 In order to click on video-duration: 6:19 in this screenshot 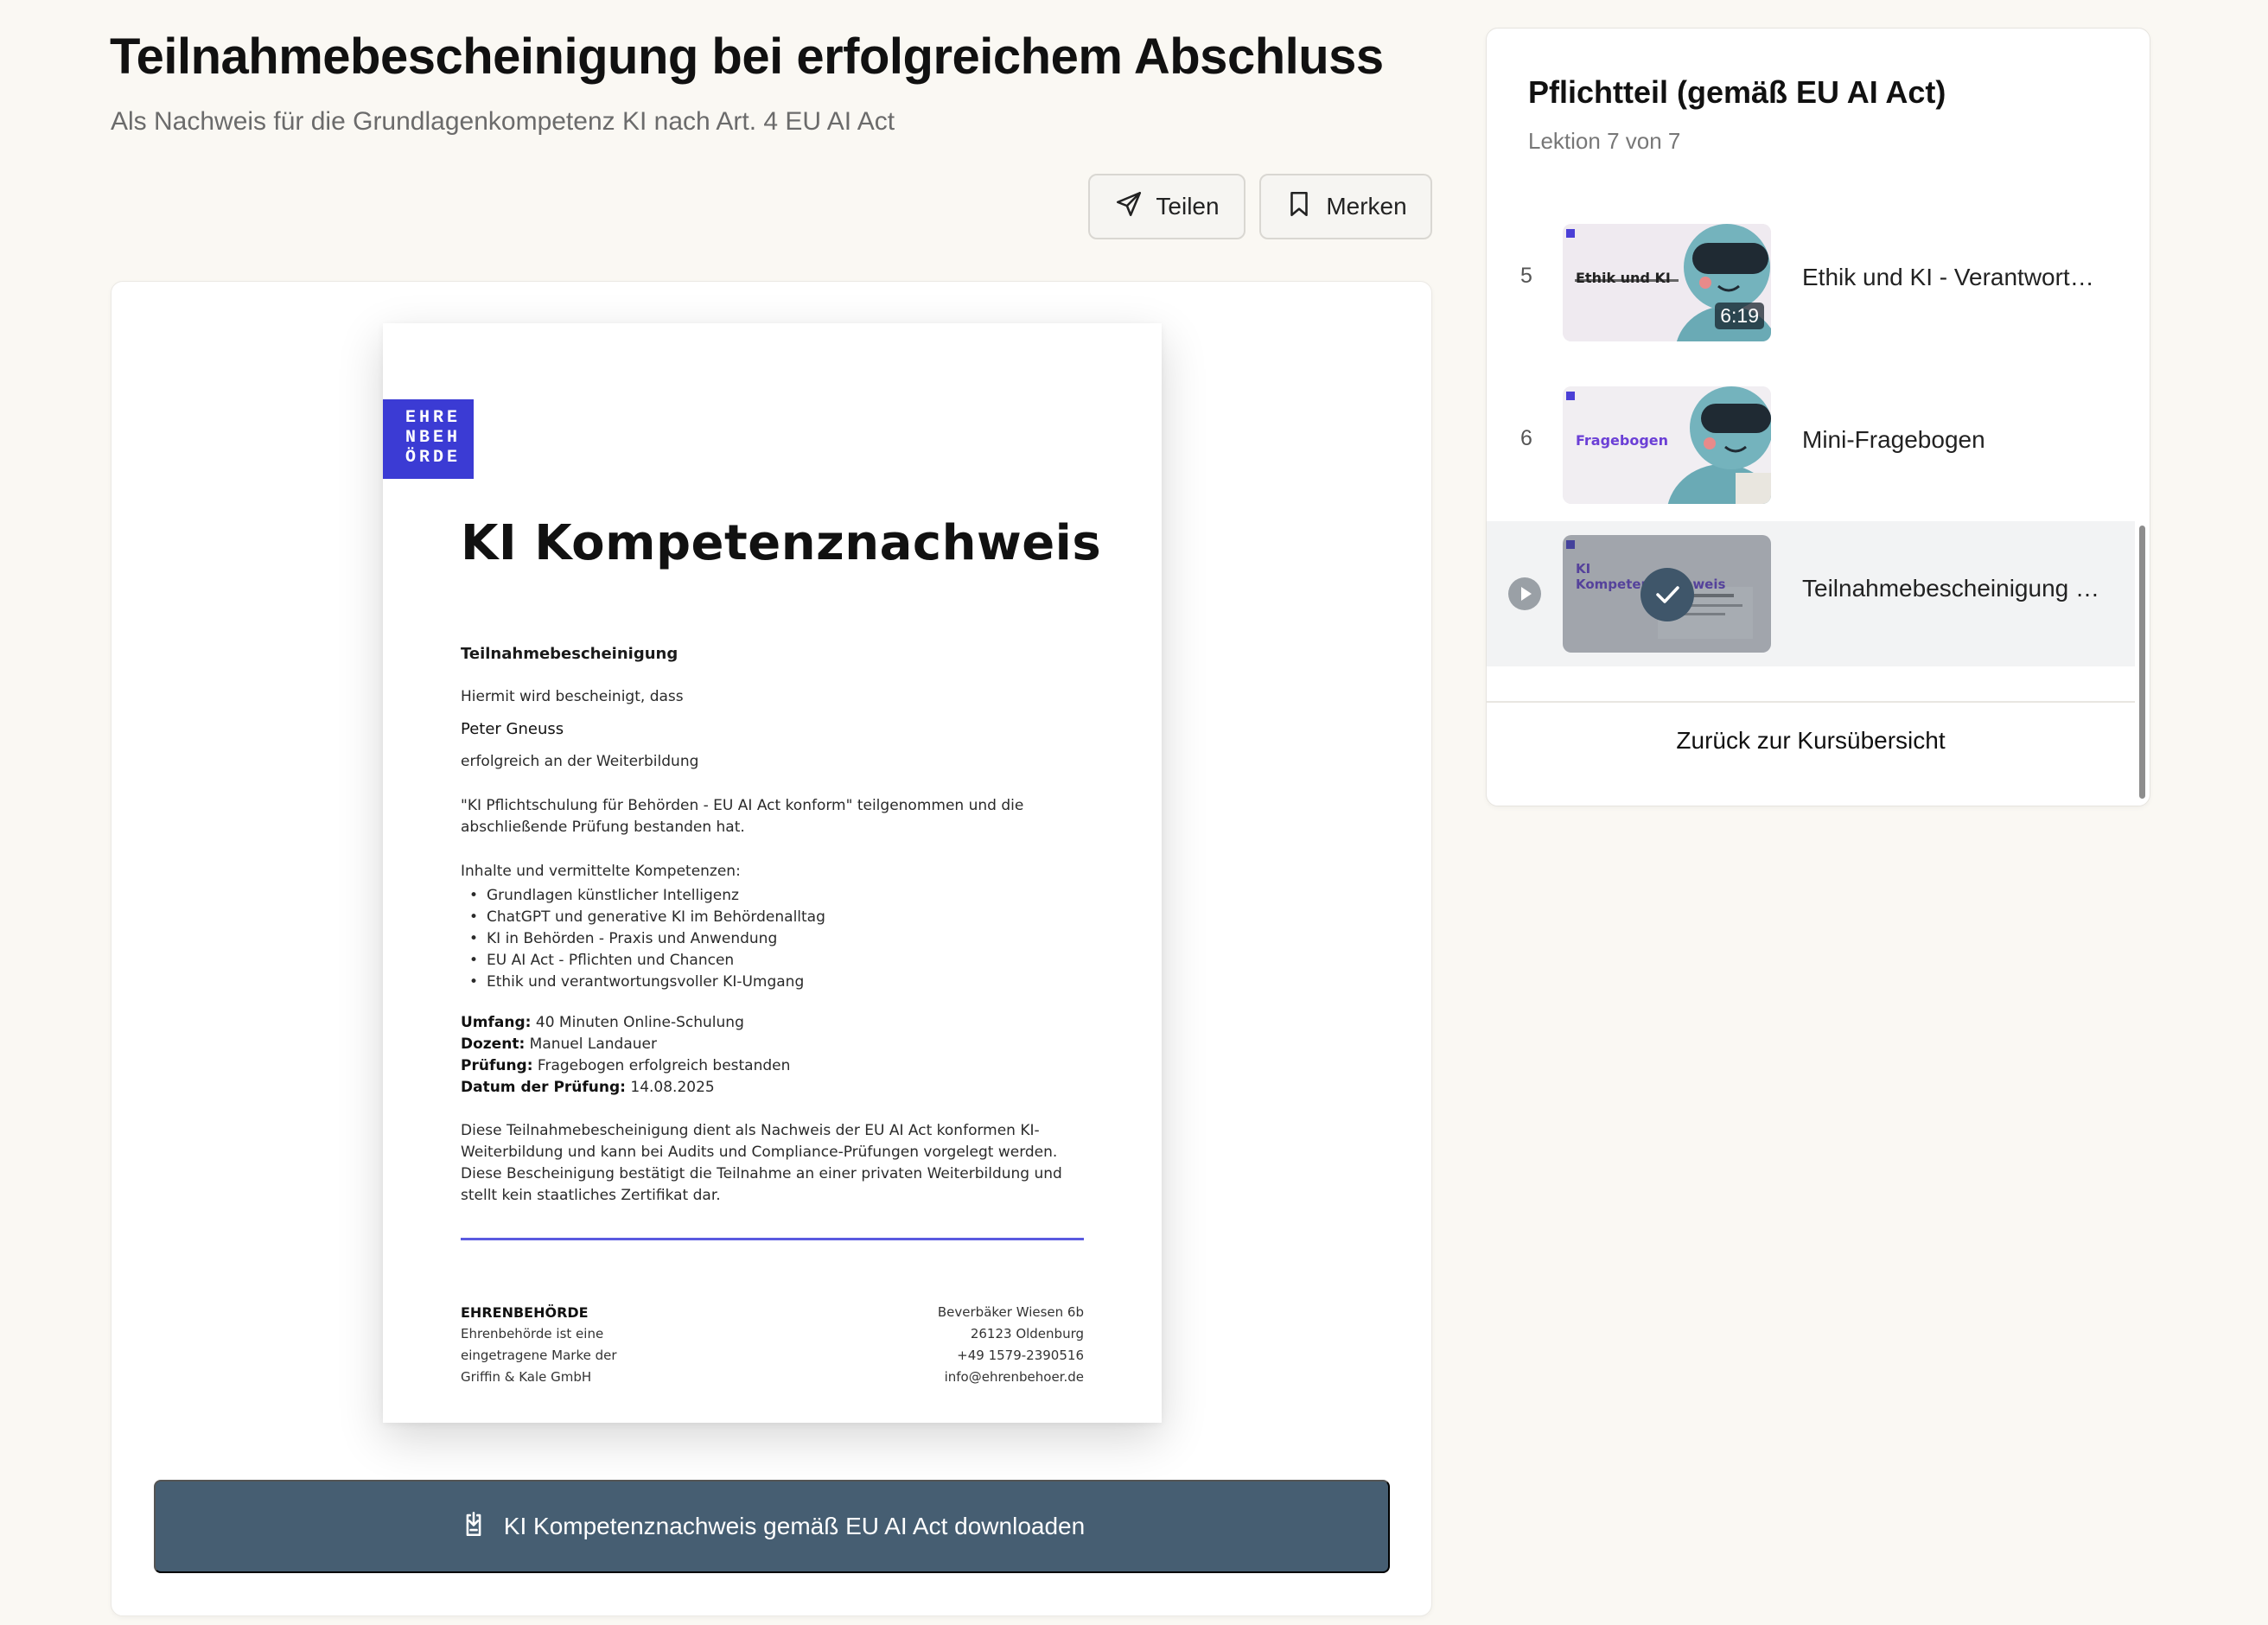, I will do `click(1739, 316)`.